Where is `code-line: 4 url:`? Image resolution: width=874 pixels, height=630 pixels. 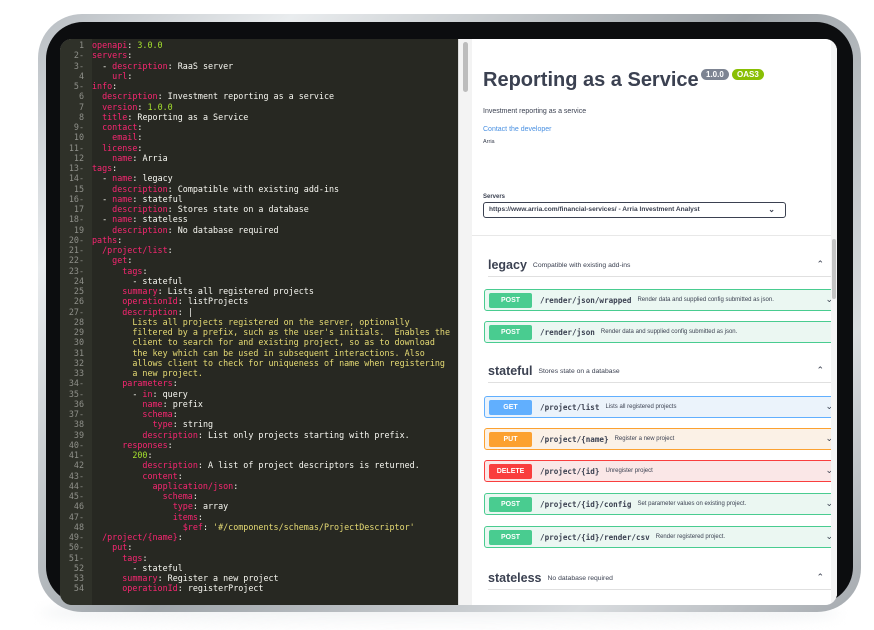 code-line: 4 url: is located at coordinates (259, 76).